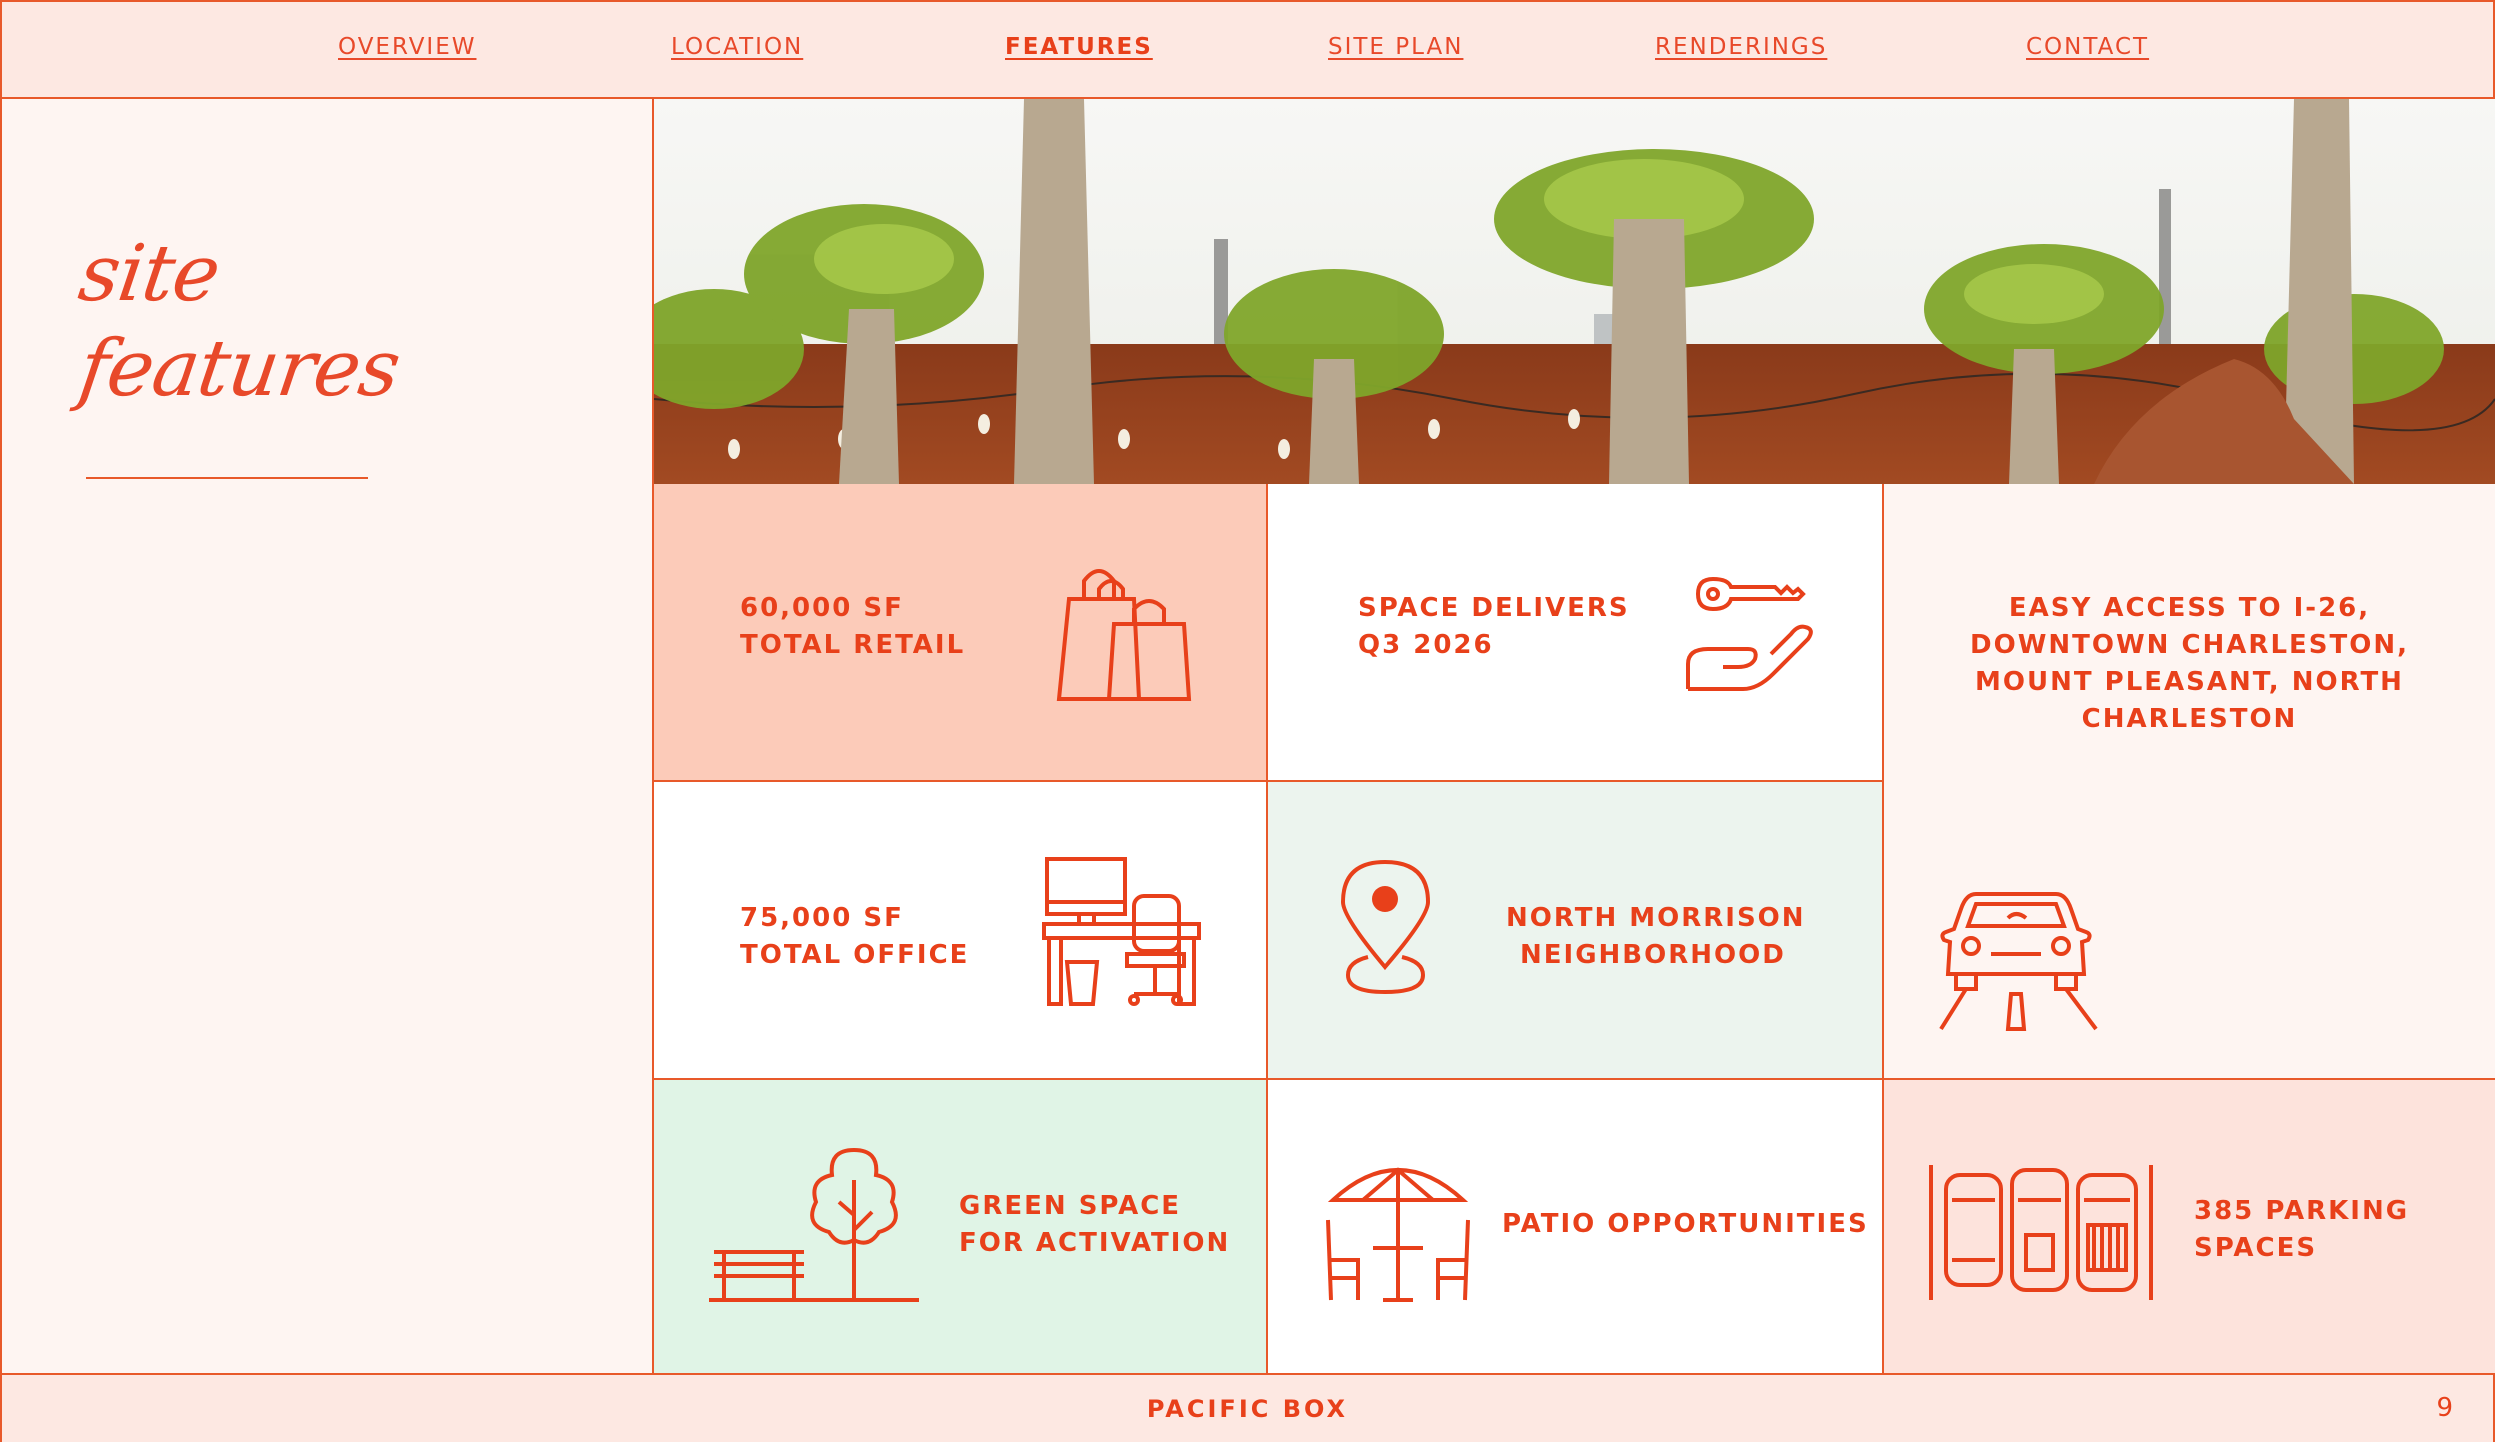  Describe the element at coordinates (2018, 961) in the screenshot. I see `car-on-road-icon` at that location.